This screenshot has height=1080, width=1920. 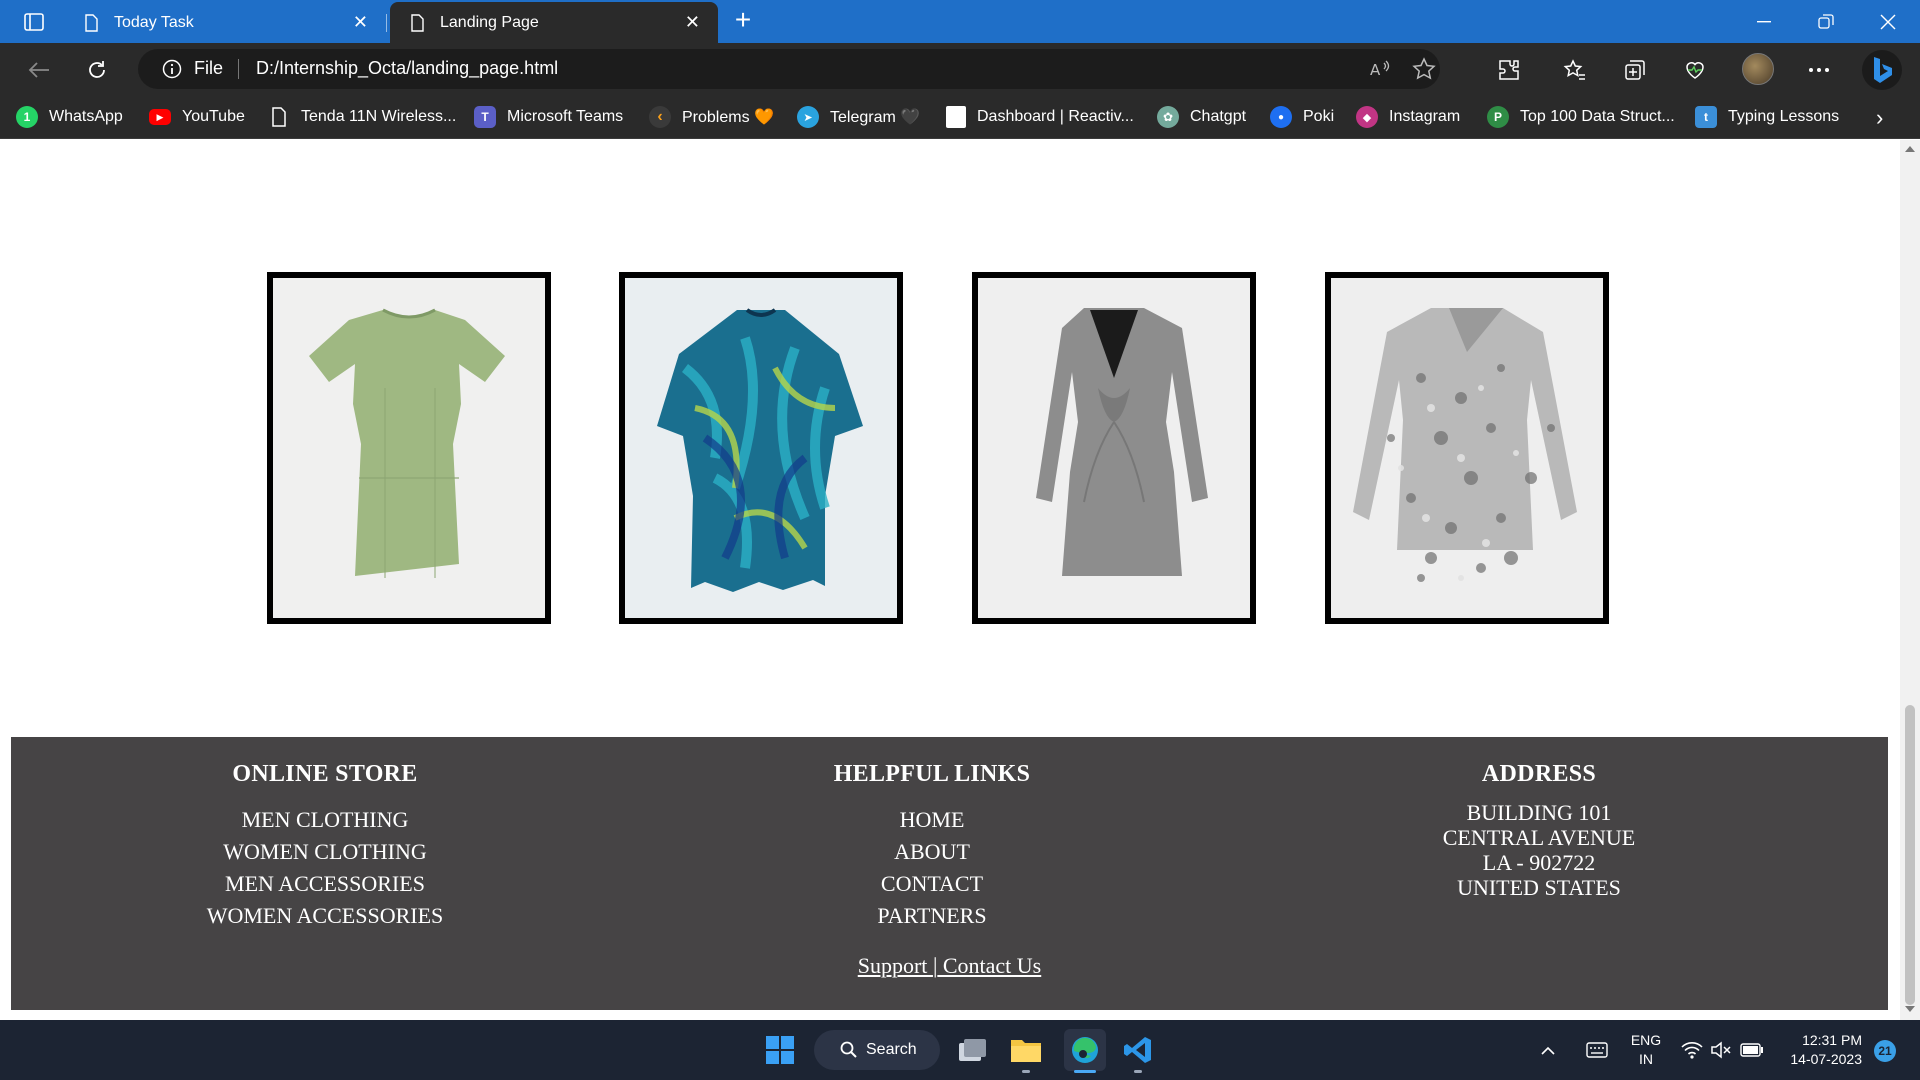 I want to click on whatsapp-icon: 1, so click(x=27, y=117).